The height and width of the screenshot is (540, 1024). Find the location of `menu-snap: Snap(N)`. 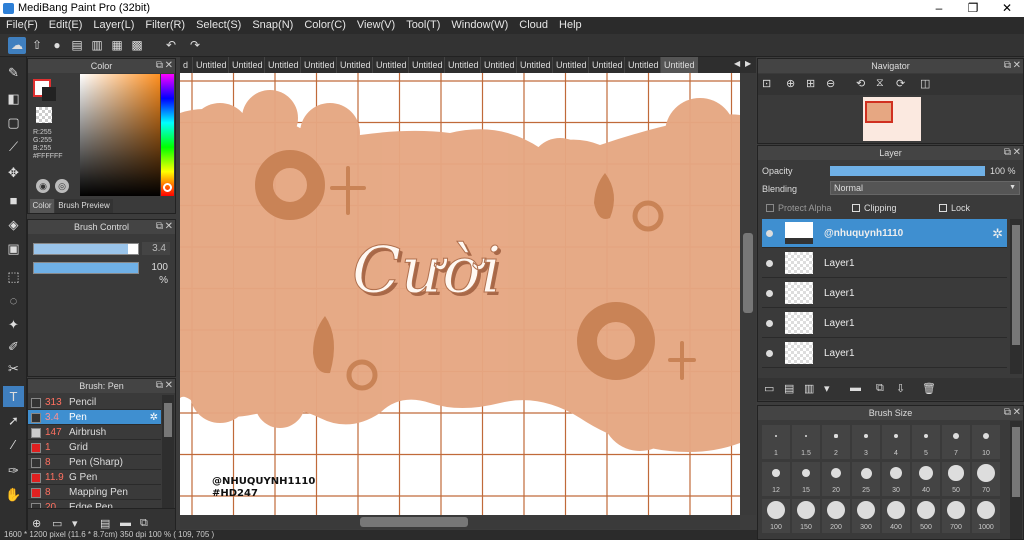

menu-snap: Snap(N) is located at coordinates (272, 25).